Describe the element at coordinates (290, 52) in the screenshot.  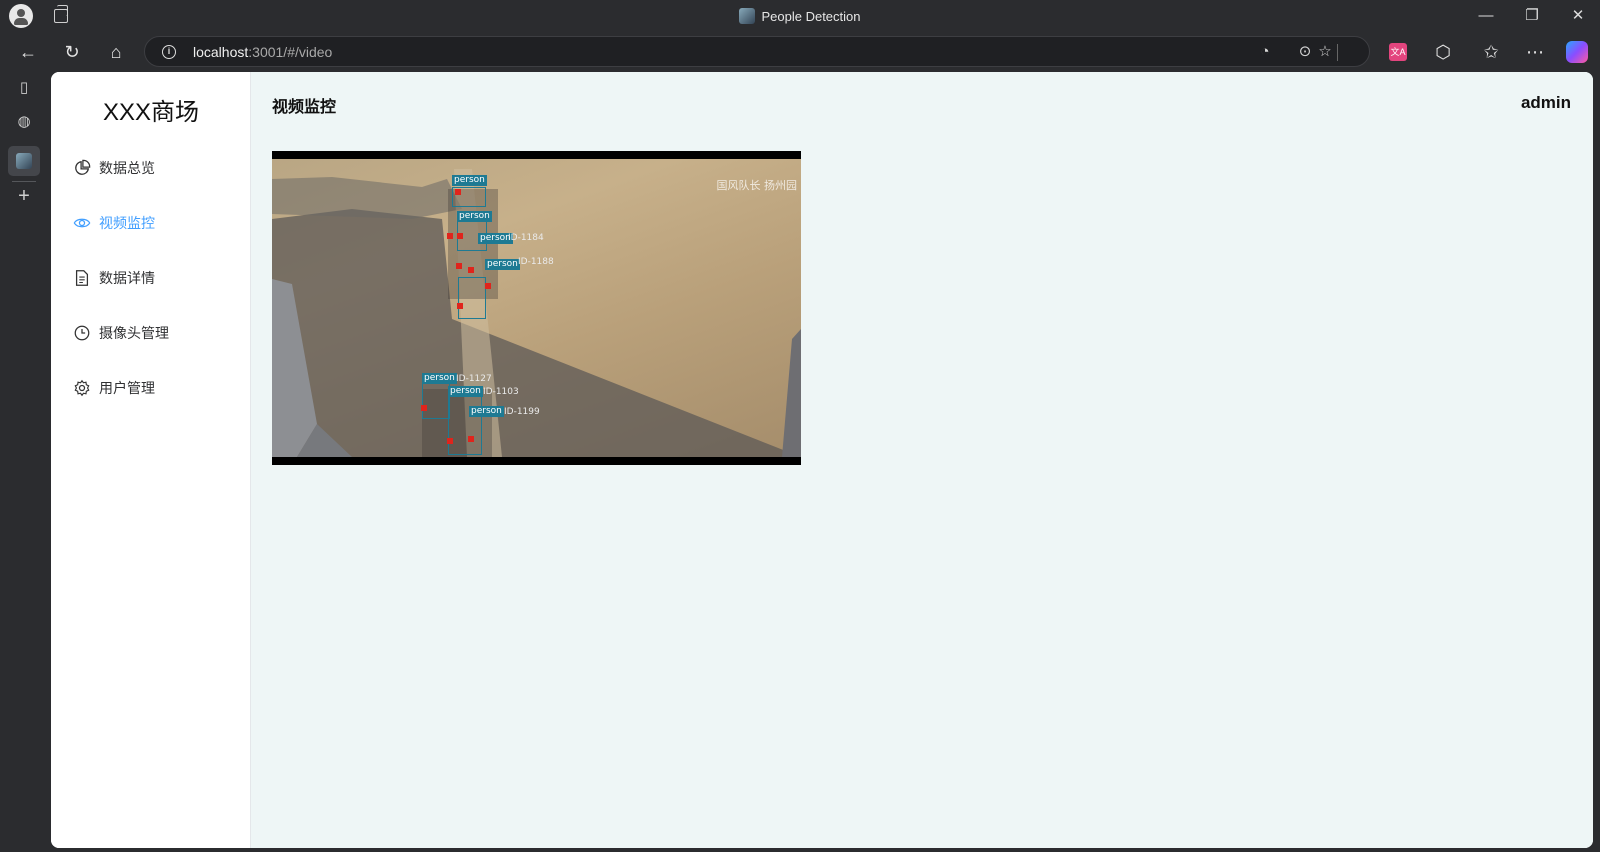
I see `url-path: :3001/#/video` at that location.